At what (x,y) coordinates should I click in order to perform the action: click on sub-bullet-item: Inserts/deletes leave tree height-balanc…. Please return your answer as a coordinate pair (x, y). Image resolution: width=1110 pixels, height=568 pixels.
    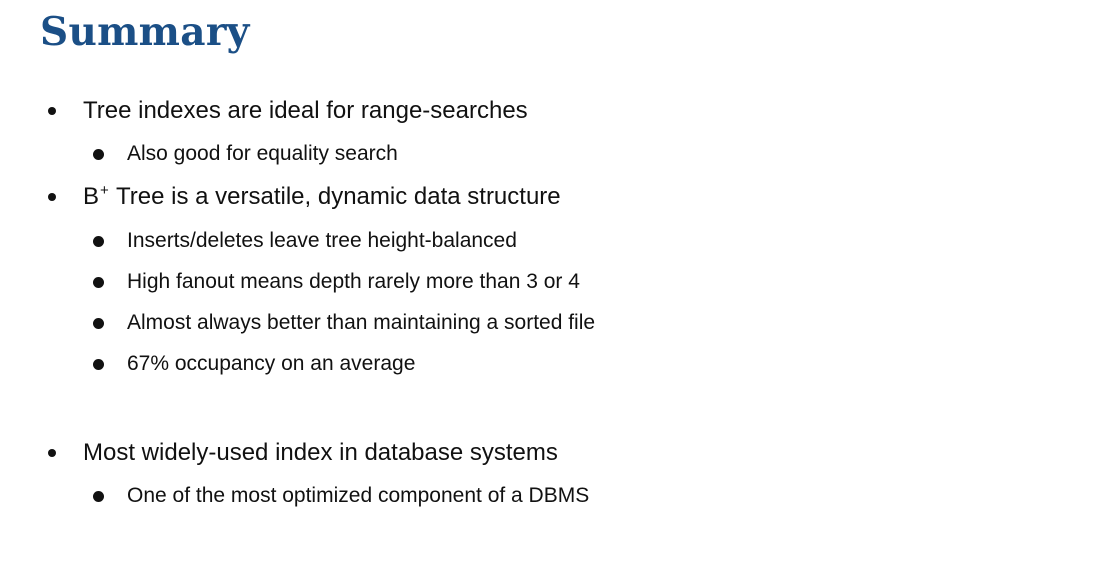
    Looking at the image, I should click on (305, 241).